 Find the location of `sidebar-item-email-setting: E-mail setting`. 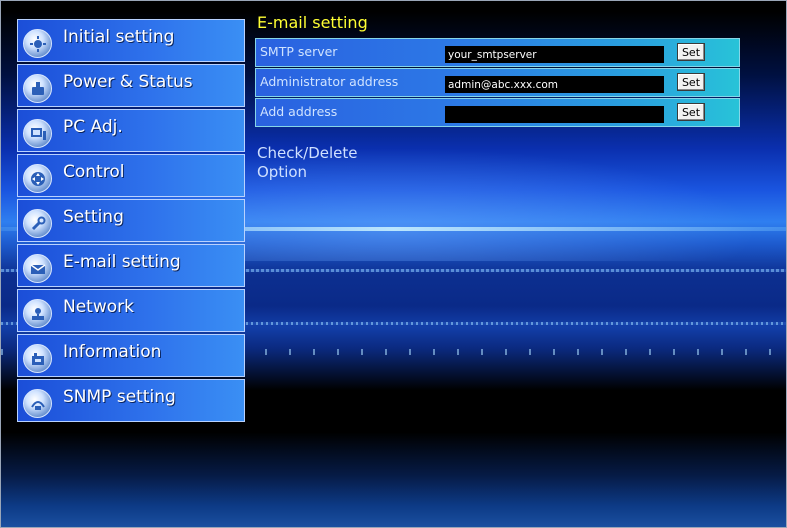

sidebar-item-email-setting: E-mail setting is located at coordinates (131, 265).